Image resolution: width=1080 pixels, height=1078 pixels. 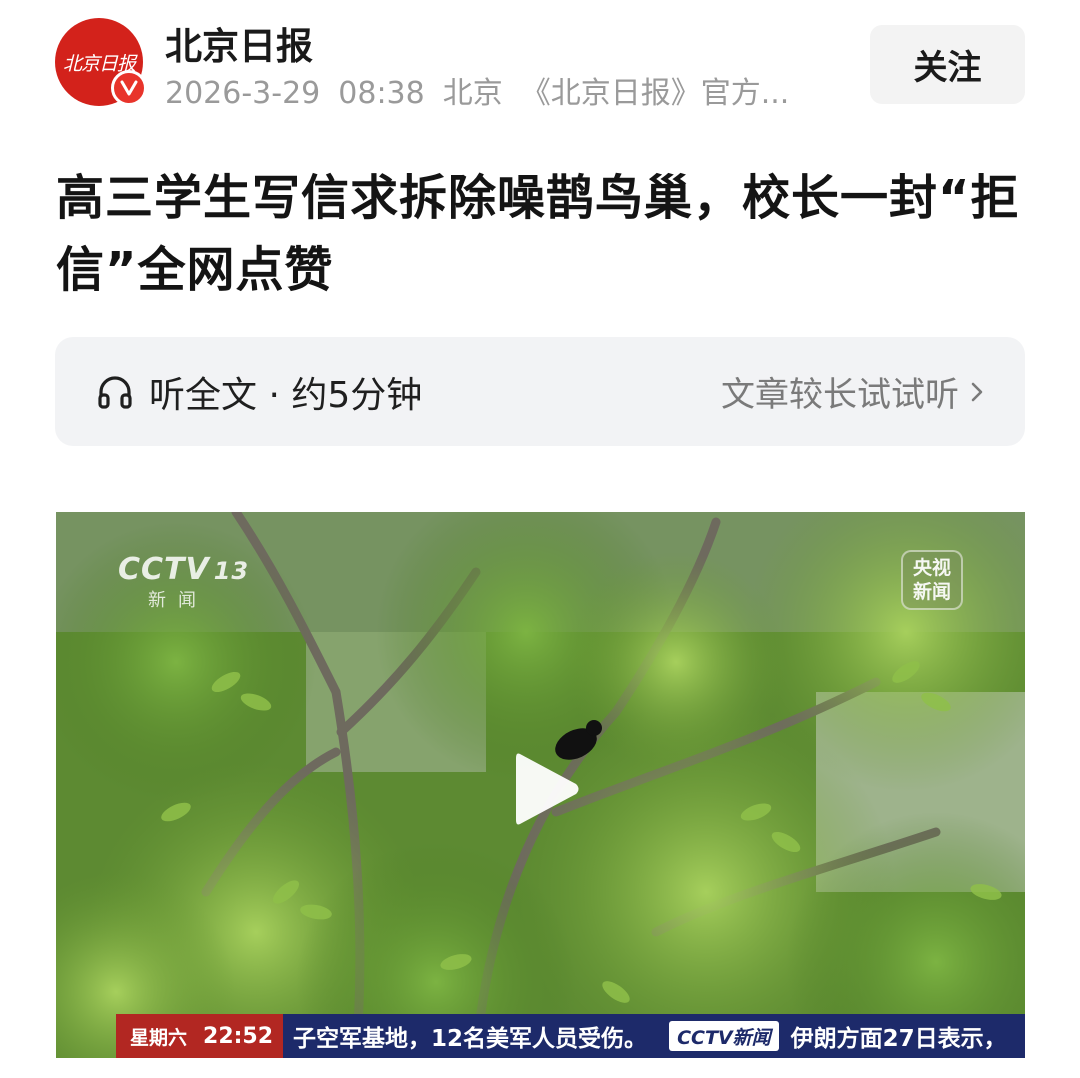 What do you see at coordinates (164, 569) in the screenshot?
I see `cctv-logo-text: CCTV` at bounding box center [164, 569].